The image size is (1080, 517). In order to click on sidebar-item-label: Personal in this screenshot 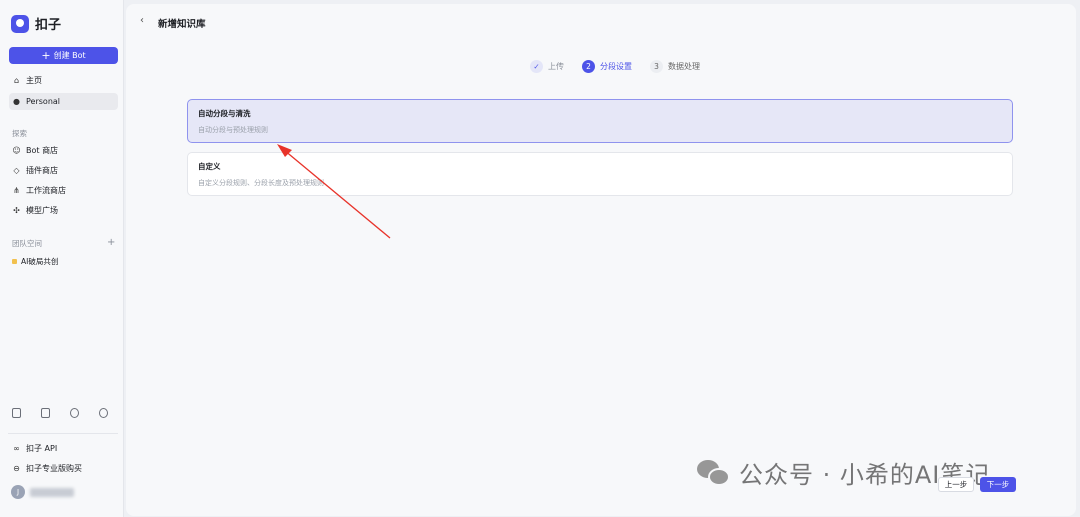, I will do `click(43, 101)`.